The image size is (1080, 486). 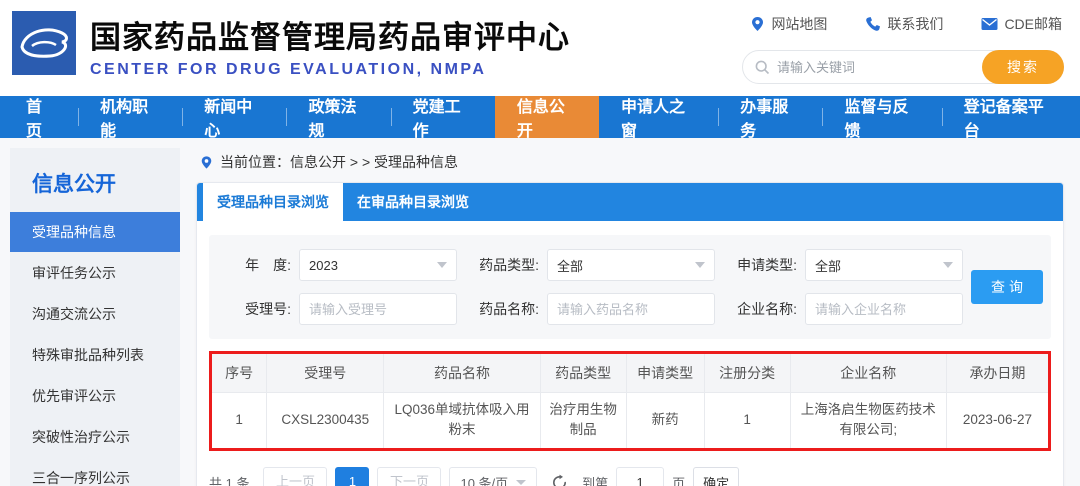 I want to click on application-type-label: 申请类型:, so click(x=767, y=265).